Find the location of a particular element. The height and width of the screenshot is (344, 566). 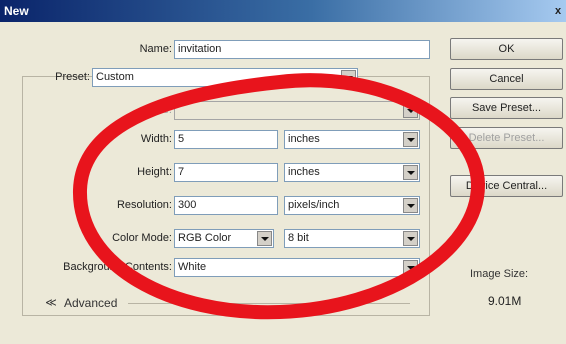

color-mode-value: RGB Color is located at coordinates (205, 238).